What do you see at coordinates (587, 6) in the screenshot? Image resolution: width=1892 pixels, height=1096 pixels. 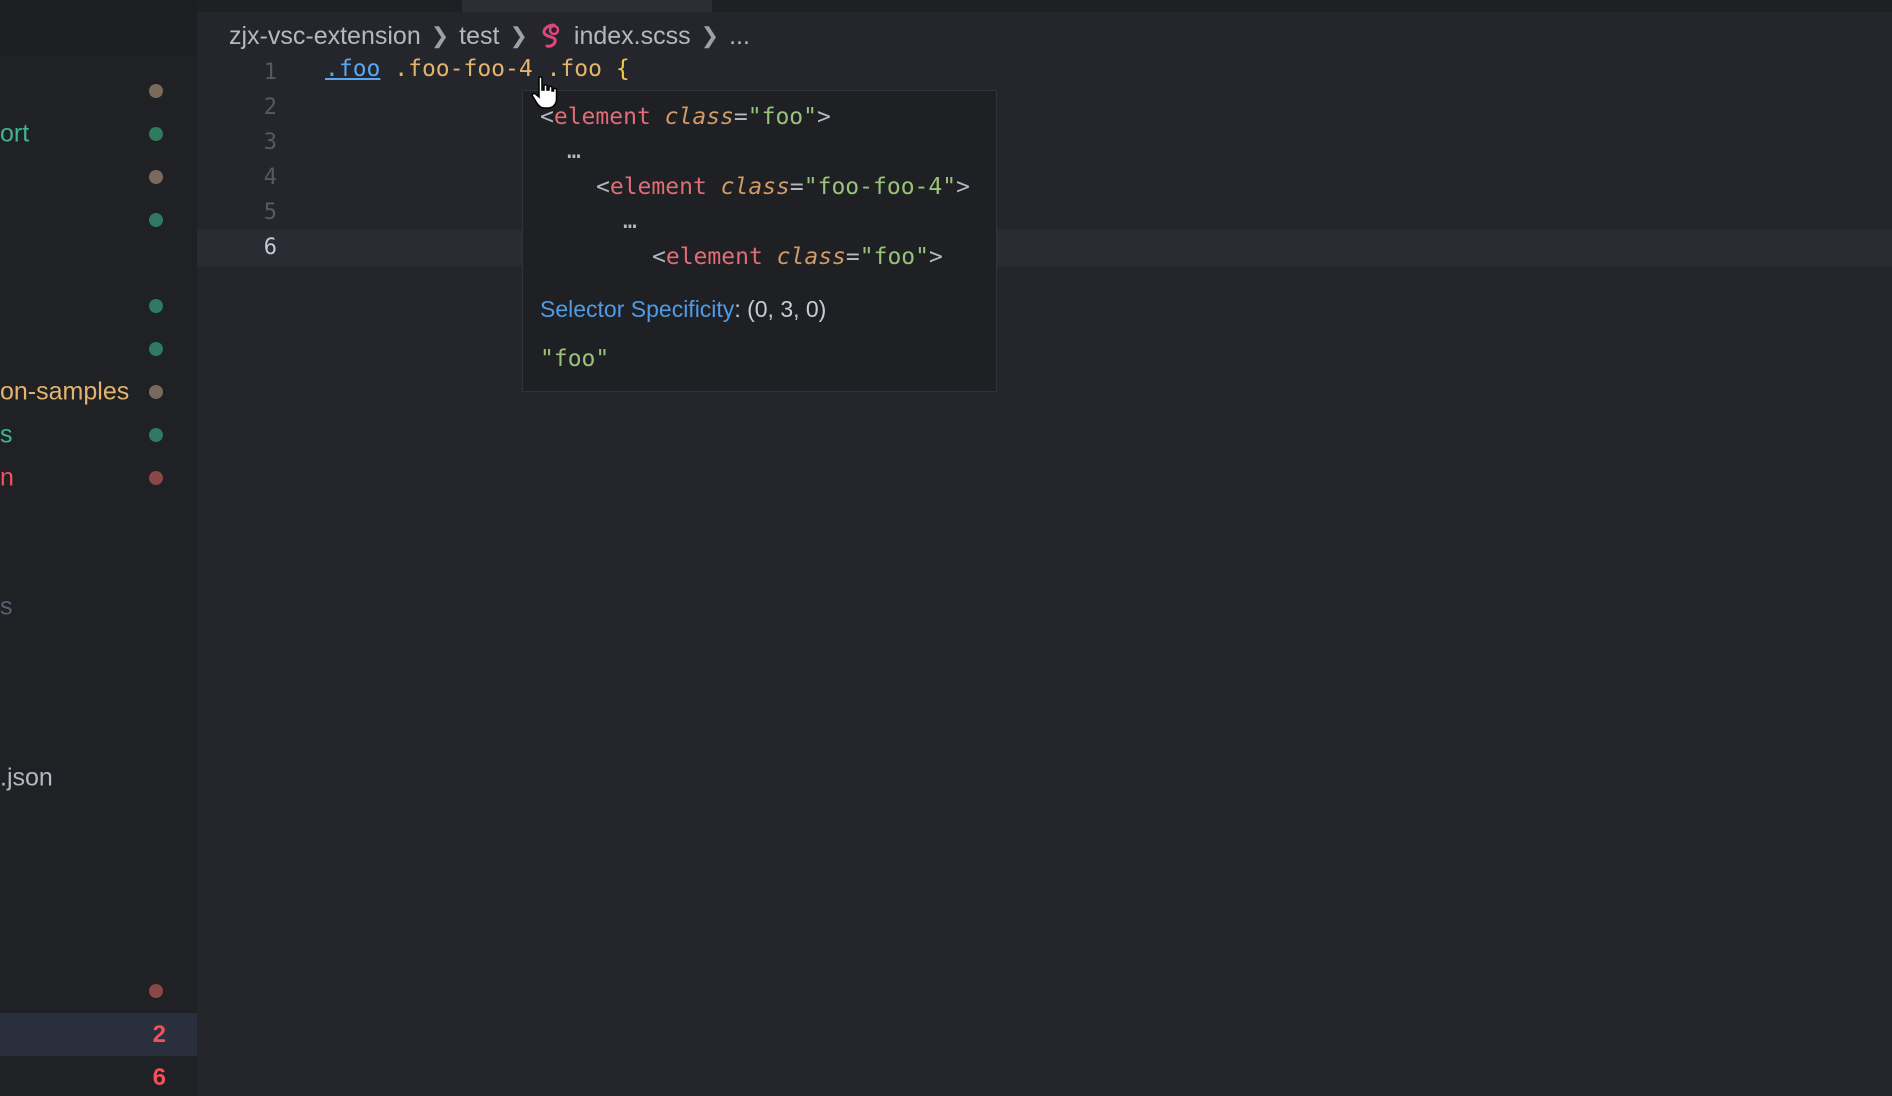 I see `active-tab` at bounding box center [587, 6].